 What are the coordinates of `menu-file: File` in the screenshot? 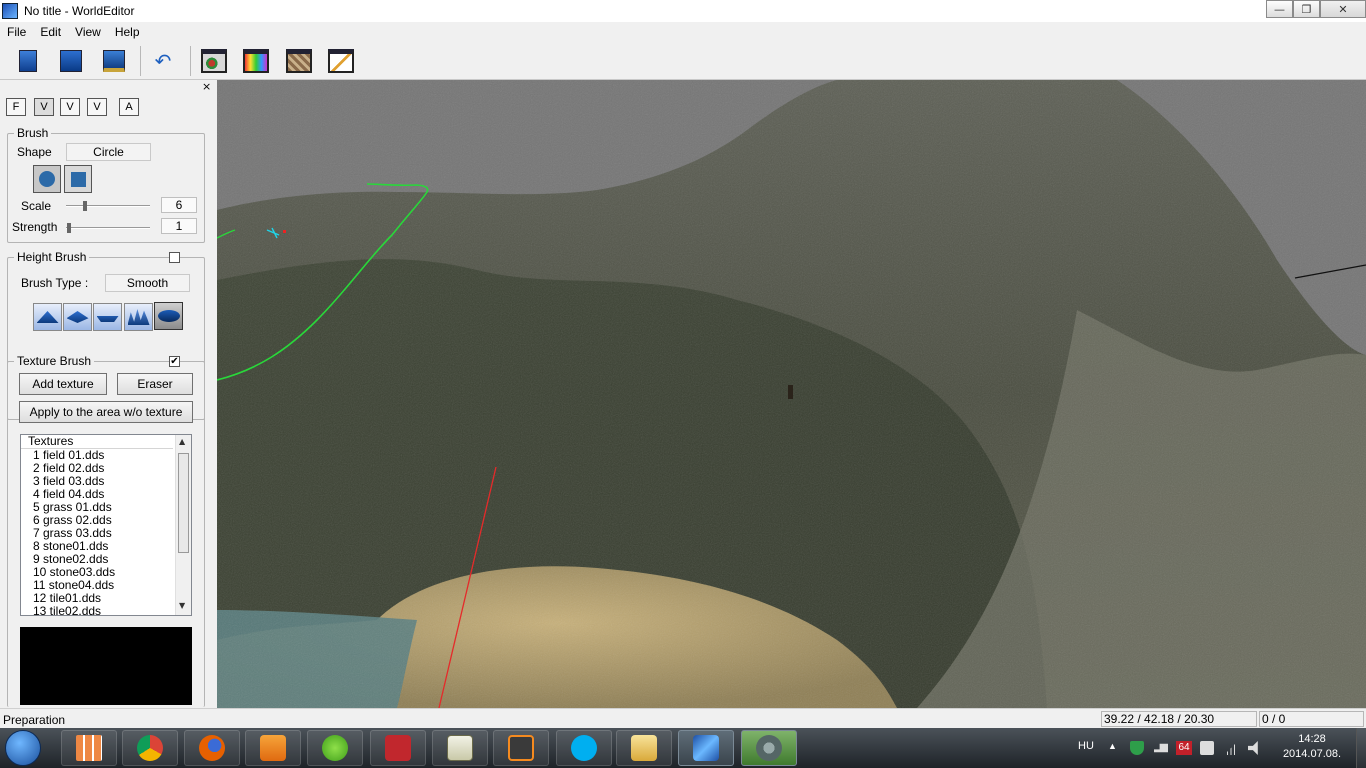 It's located at (16, 32).